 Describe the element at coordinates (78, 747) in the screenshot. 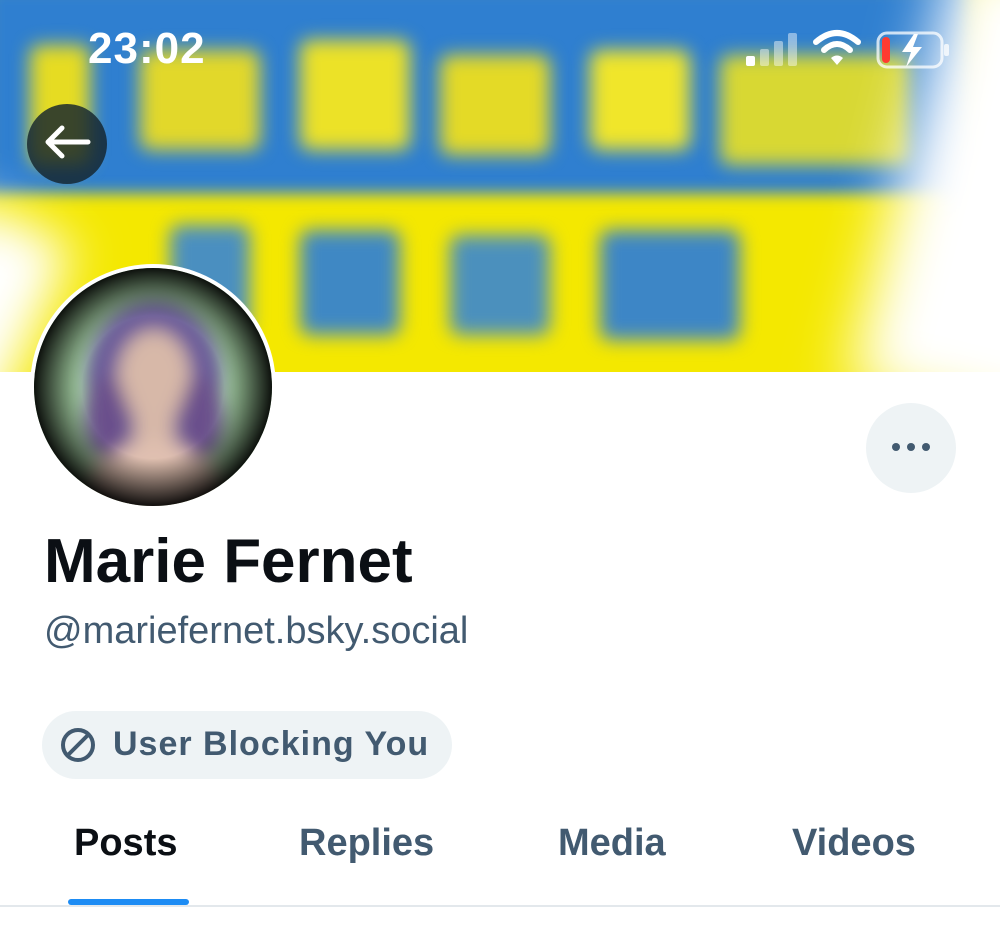

I see `block-icon` at that location.